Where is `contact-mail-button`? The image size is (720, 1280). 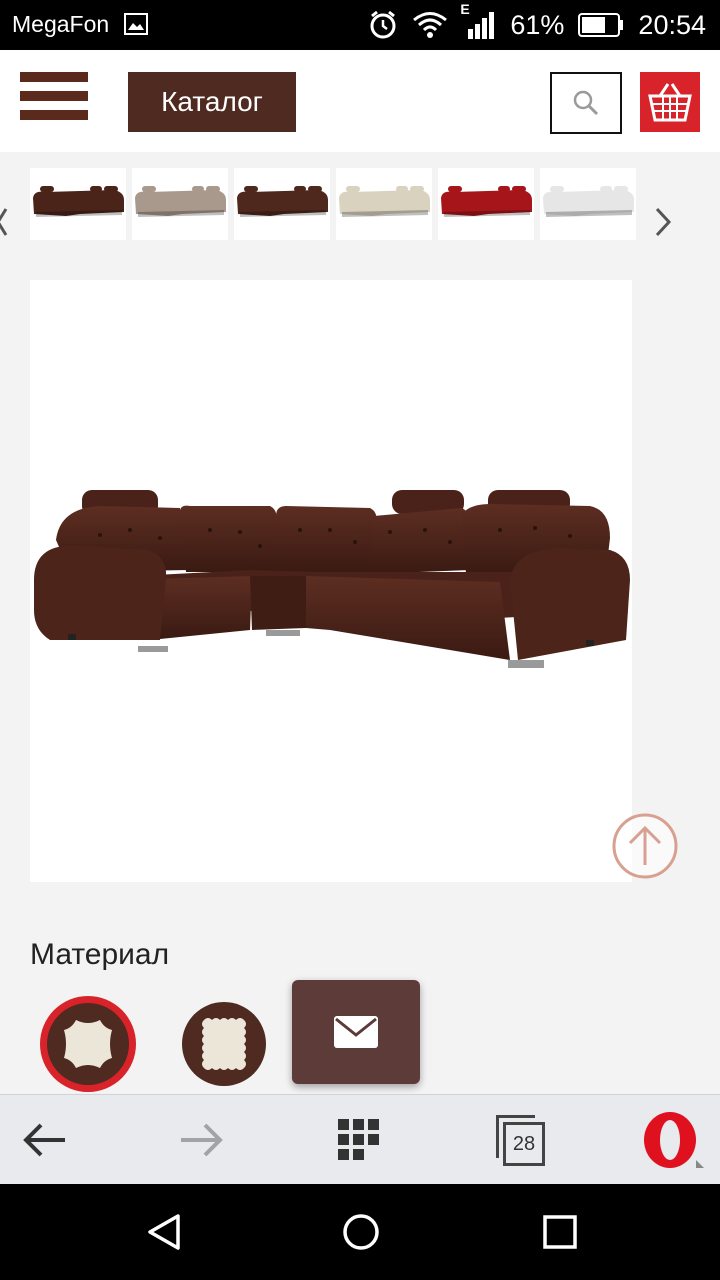
contact-mail-button is located at coordinates (356, 1032).